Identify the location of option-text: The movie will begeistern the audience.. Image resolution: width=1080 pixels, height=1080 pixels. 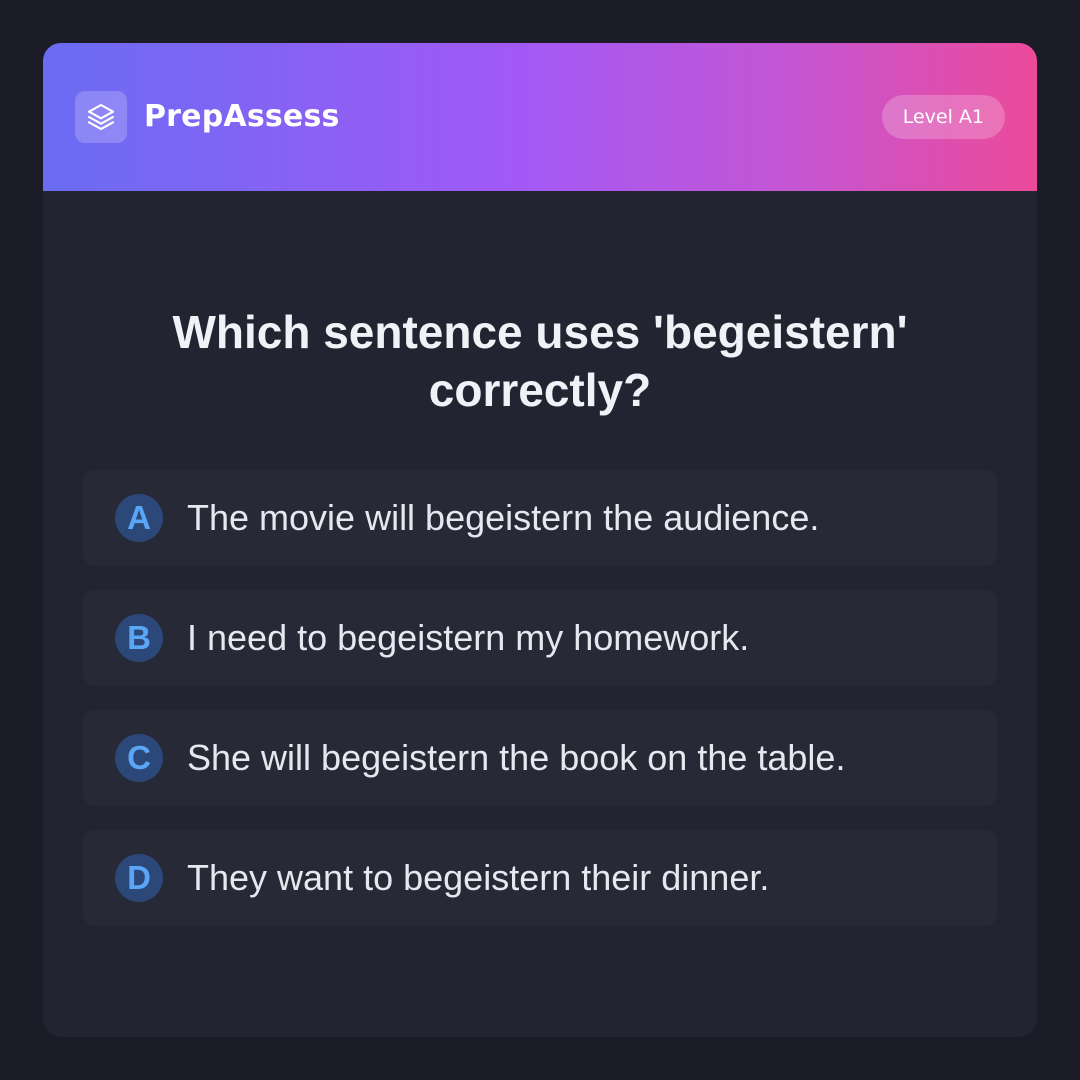
(503, 517).